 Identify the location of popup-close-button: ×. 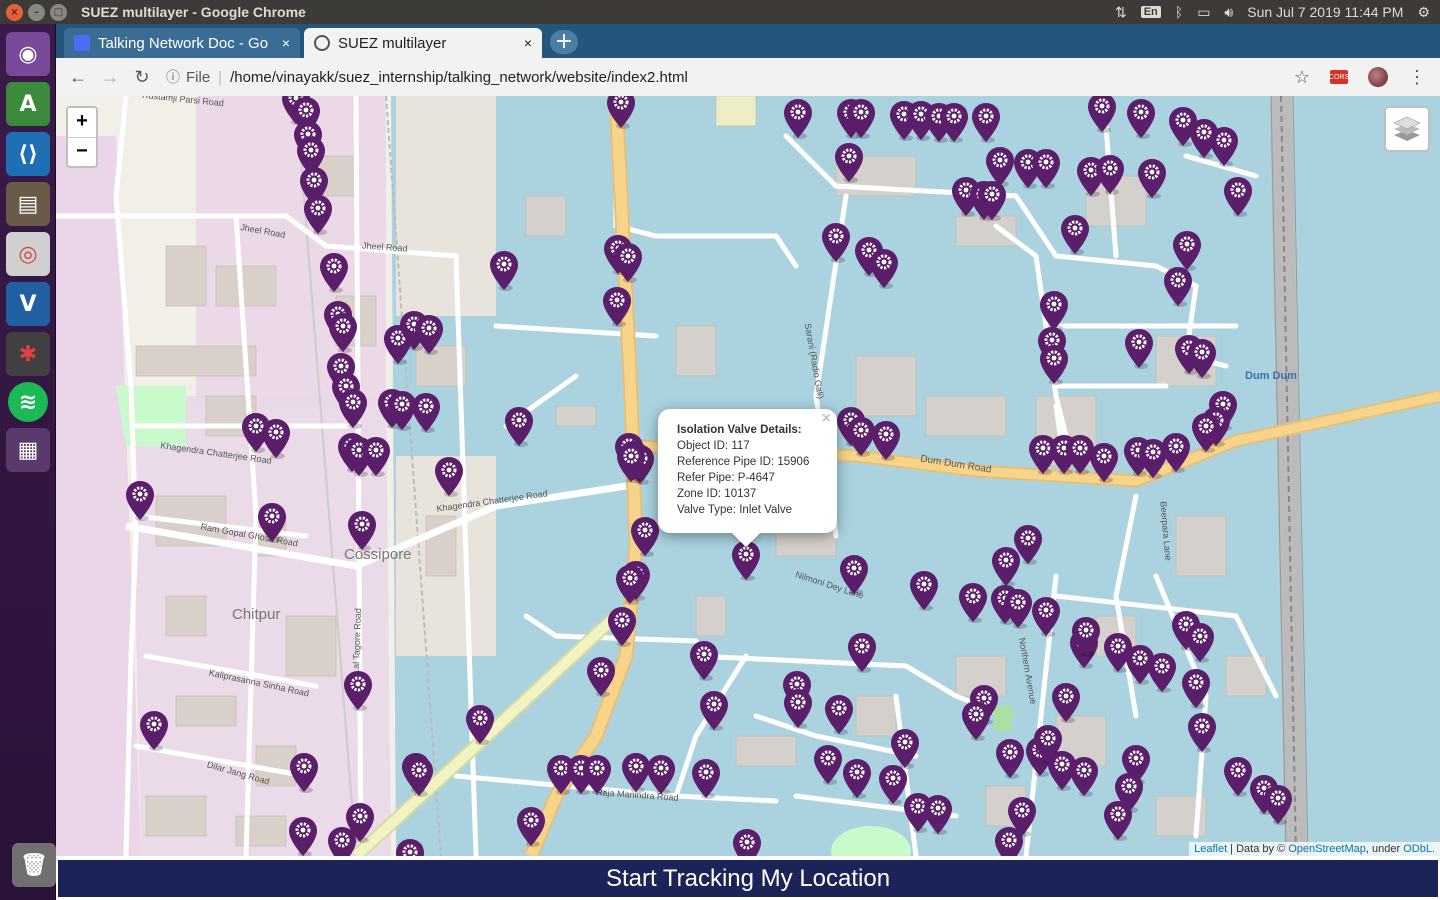
(826, 419).